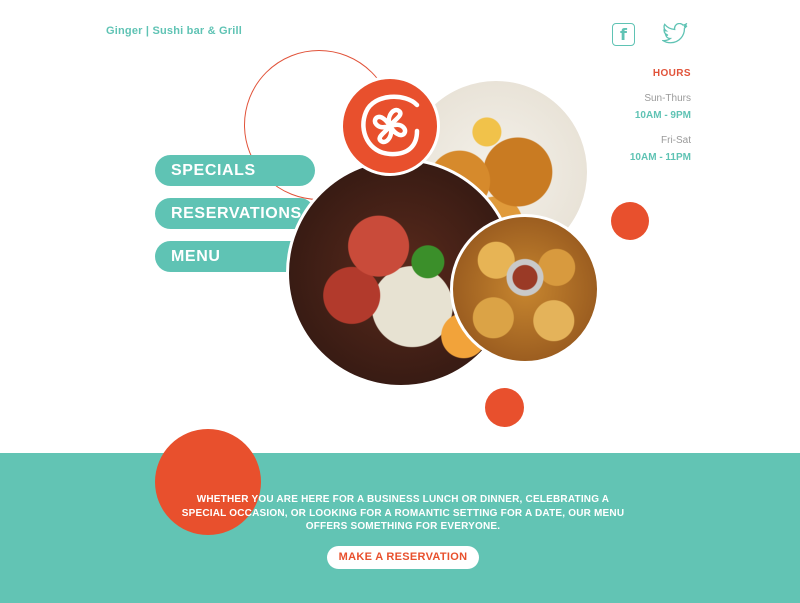  Describe the element at coordinates (403, 557) in the screenshot. I see `make-reservation-button: MAKE A RESERVATION` at that location.